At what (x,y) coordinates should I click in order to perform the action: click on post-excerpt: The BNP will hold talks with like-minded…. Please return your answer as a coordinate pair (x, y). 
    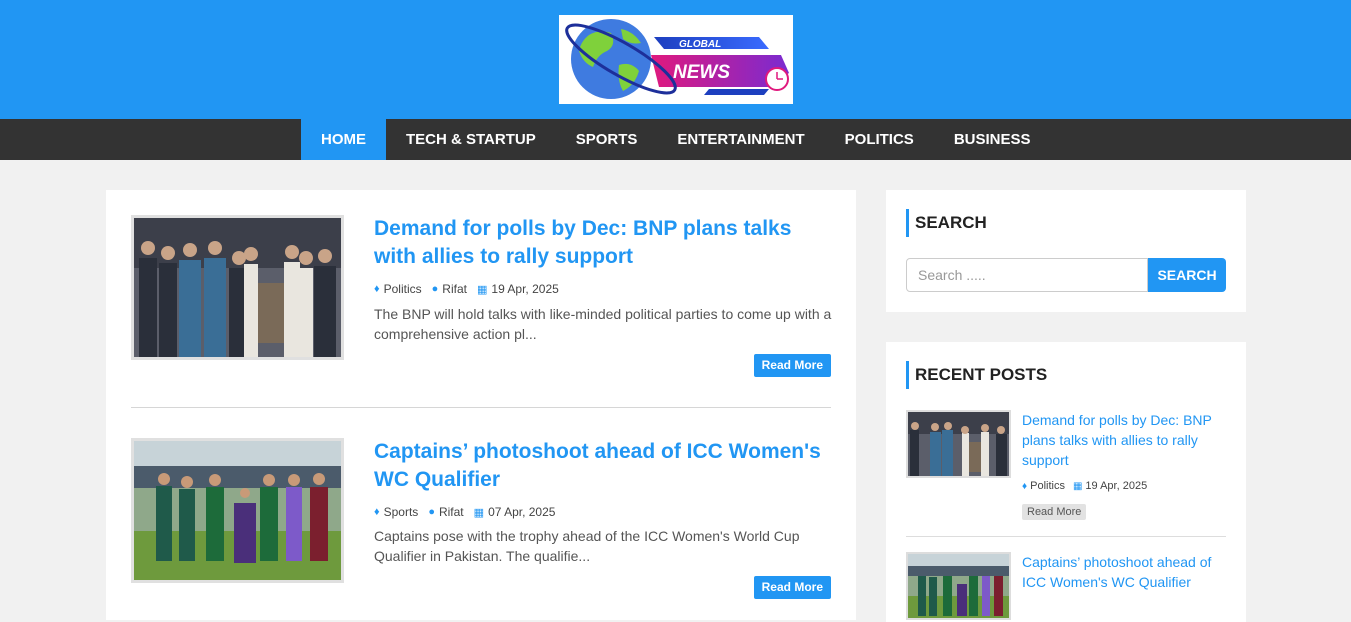
    Looking at the image, I should click on (603, 324).